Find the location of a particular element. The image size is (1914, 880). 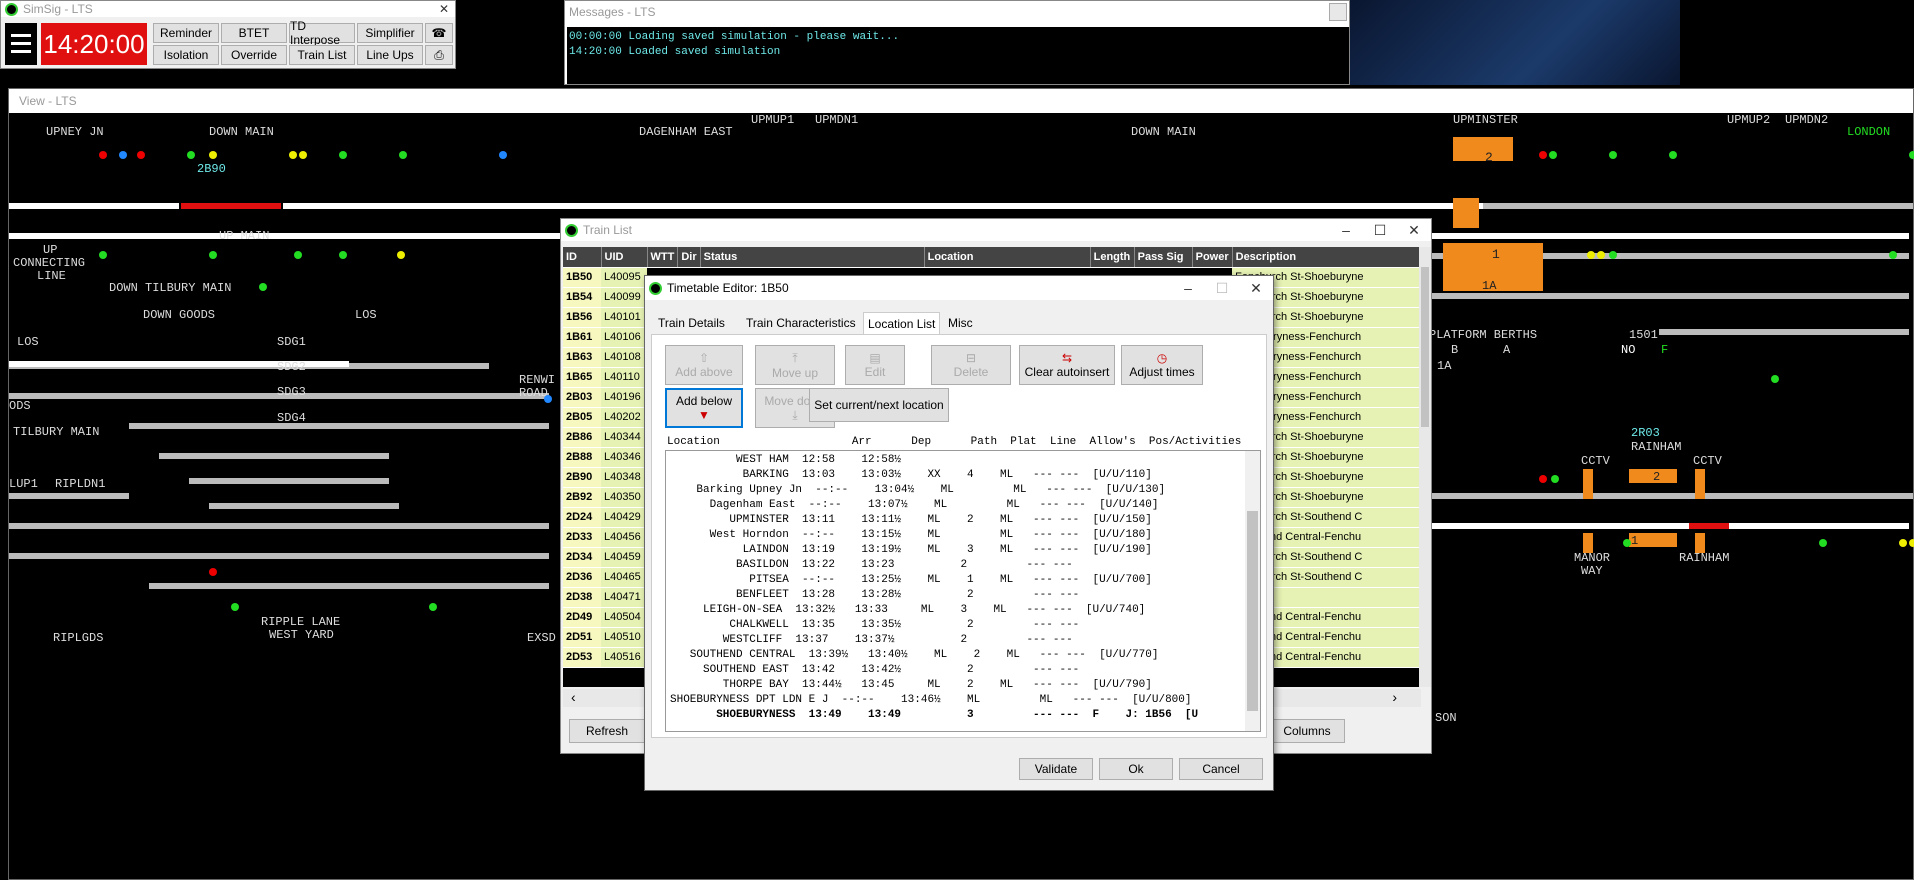

refresh-button: Refresh is located at coordinates (607, 731).